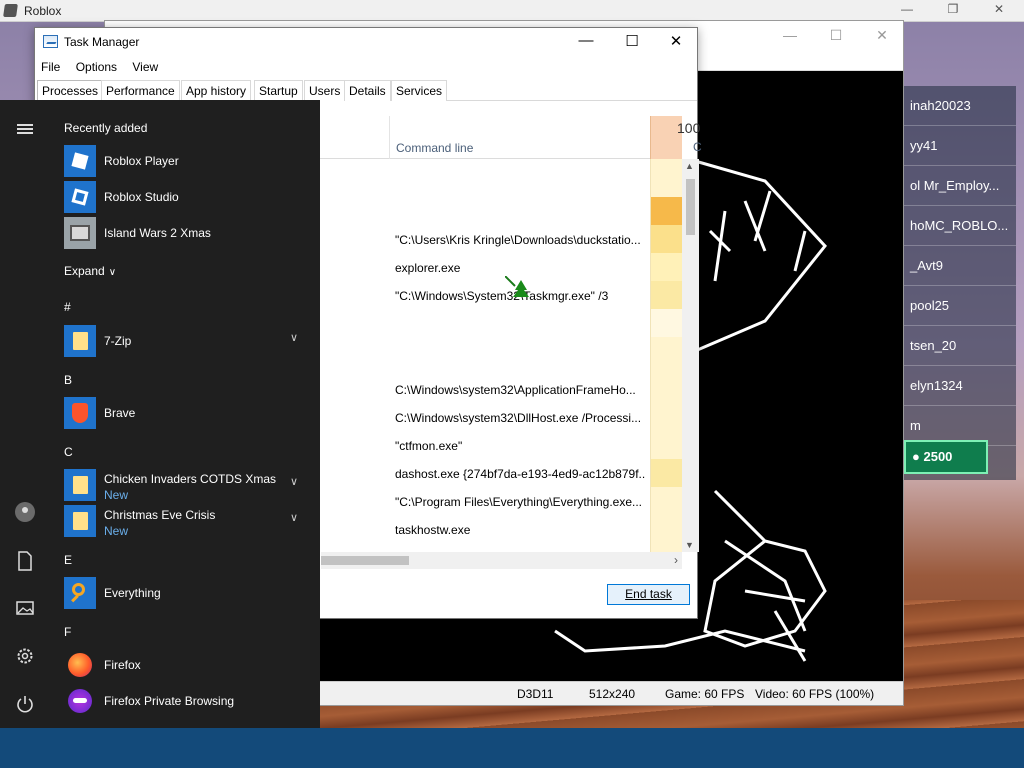 The width and height of the screenshot is (1024, 768). What do you see at coordinates (184, 665) in the screenshot?
I see `start-app-firefox: Firefox` at bounding box center [184, 665].